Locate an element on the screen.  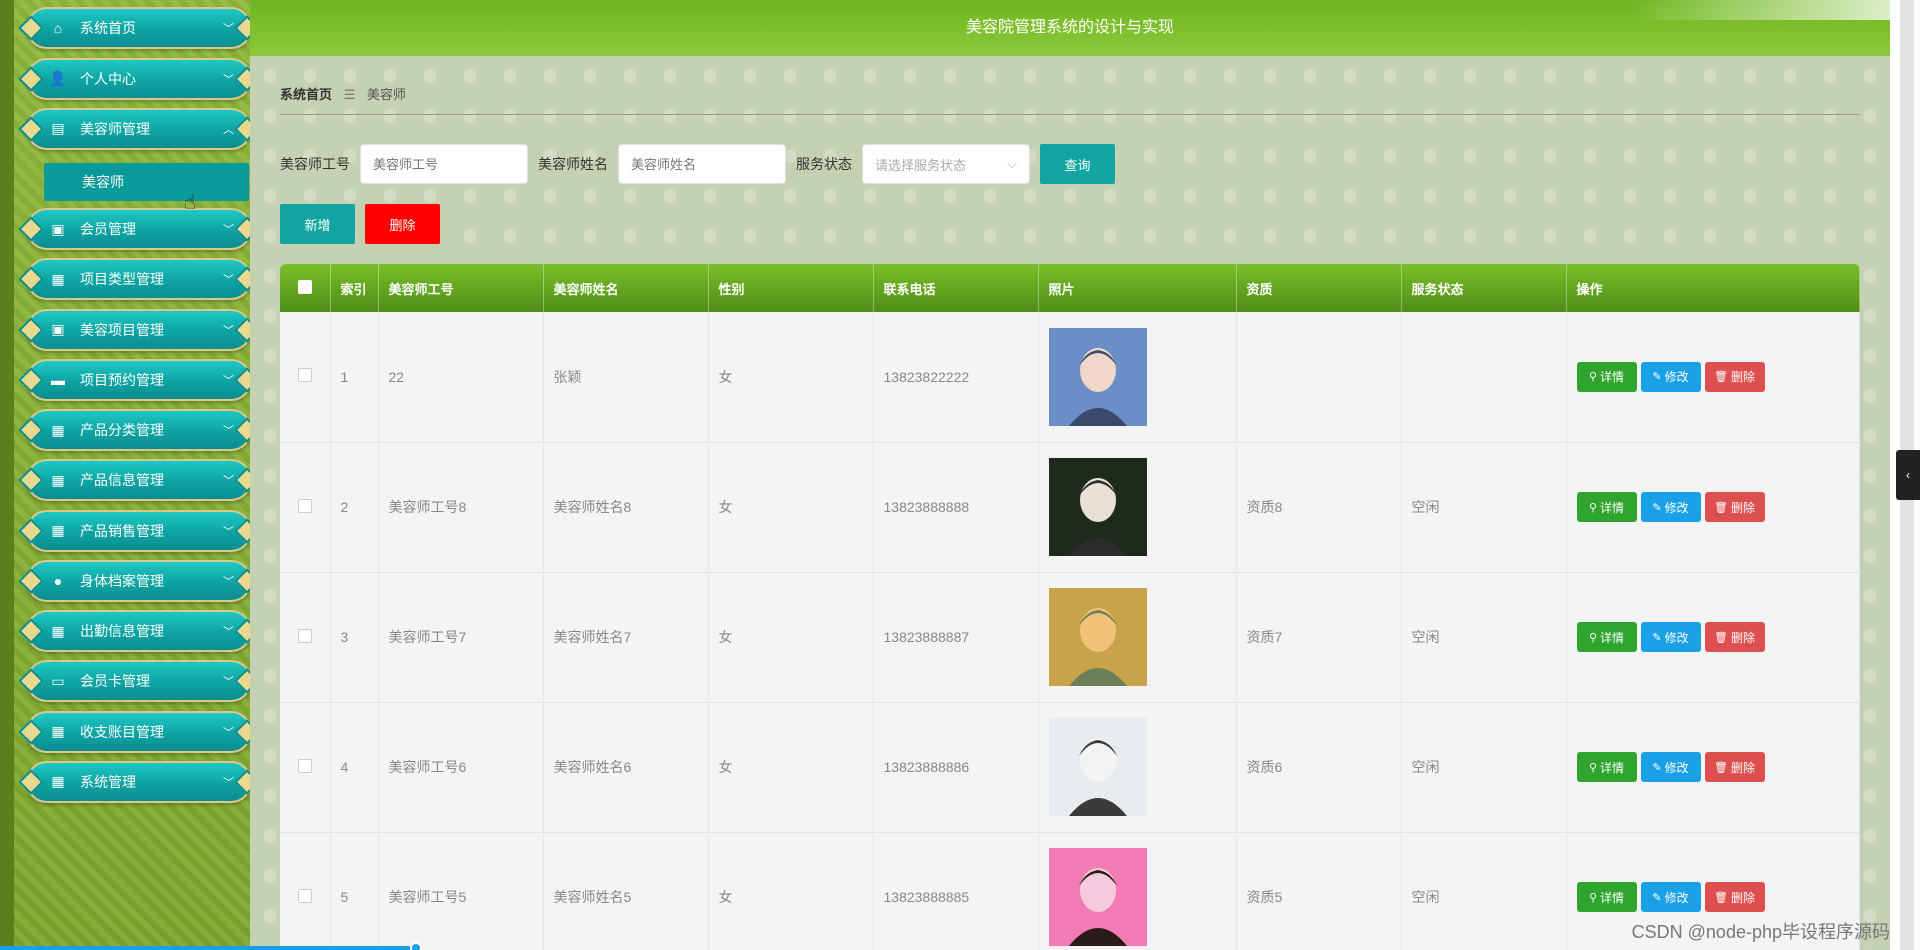
status-select: 请选择服务状态 ⌵ is located at coordinates (946, 164).